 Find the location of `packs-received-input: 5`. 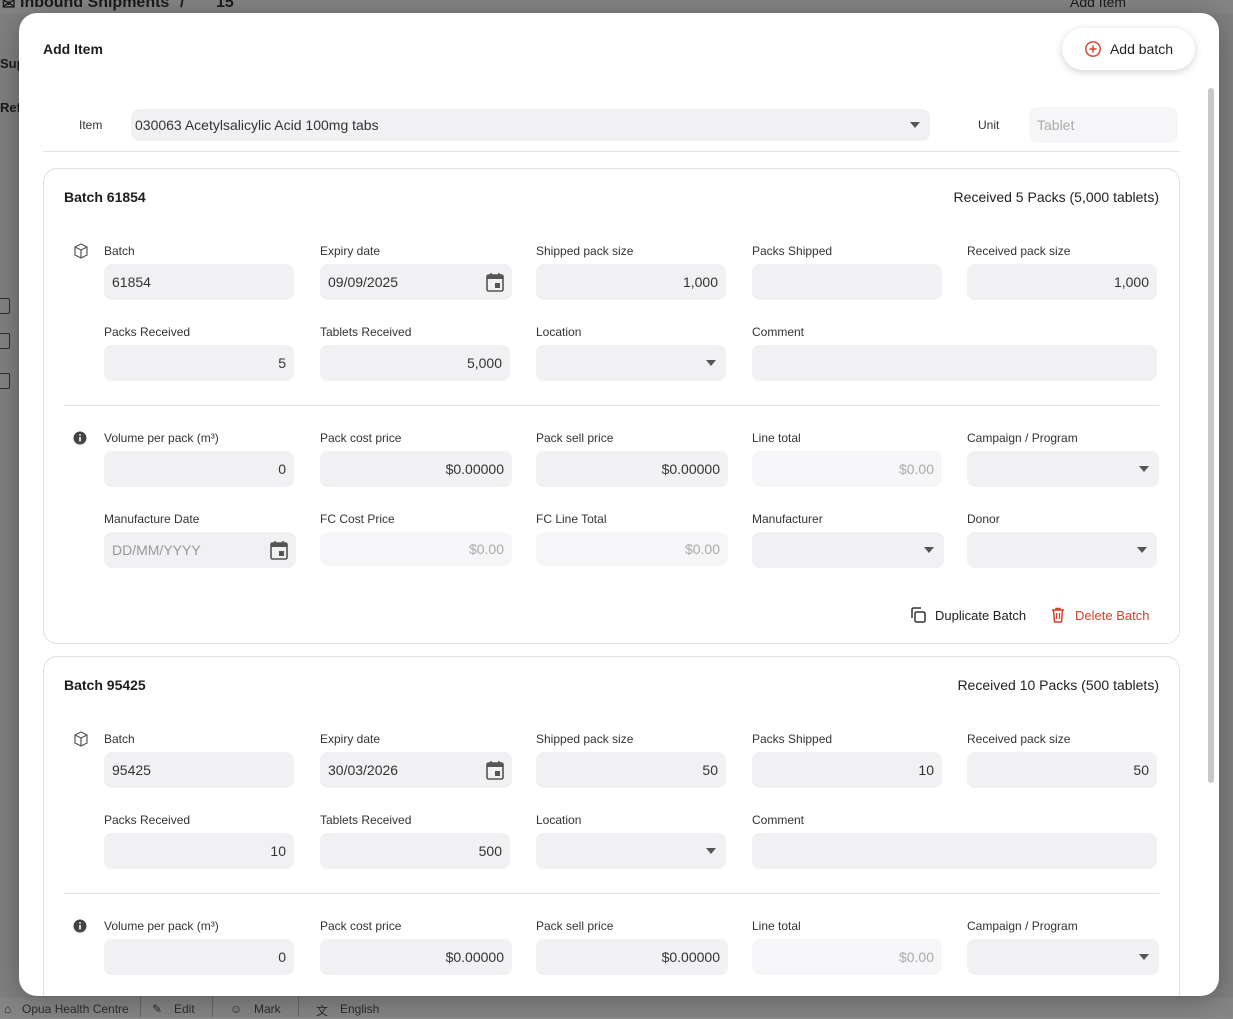

packs-received-input: 5 is located at coordinates (199, 363).